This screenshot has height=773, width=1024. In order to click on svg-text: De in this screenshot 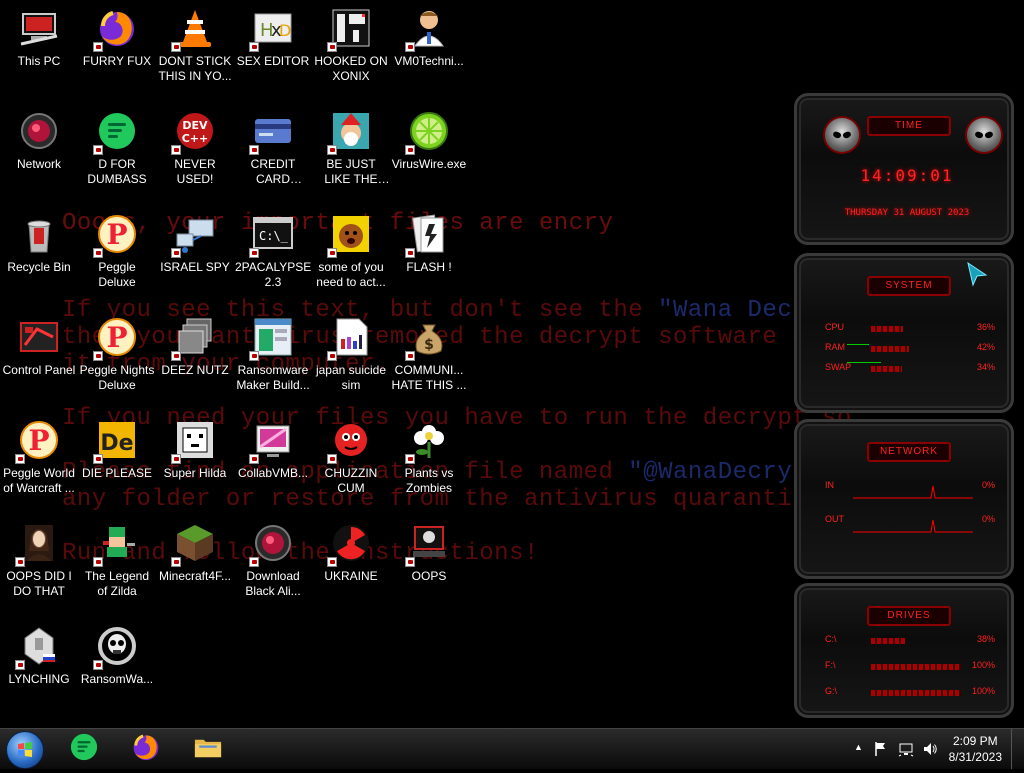, I will do `click(116, 443)`.